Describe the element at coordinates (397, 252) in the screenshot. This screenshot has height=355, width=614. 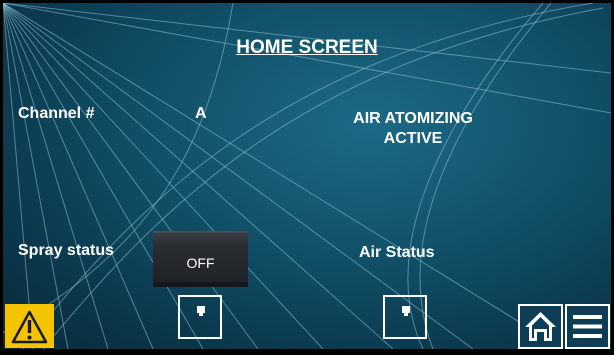
I see `air-status-label: Air Status` at that location.